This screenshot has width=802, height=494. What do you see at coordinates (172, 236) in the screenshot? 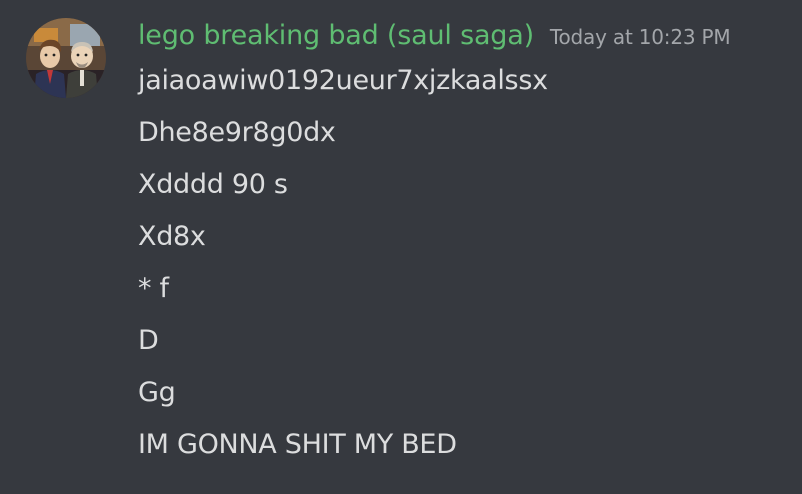
I see `message-line: Xd8x` at bounding box center [172, 236].